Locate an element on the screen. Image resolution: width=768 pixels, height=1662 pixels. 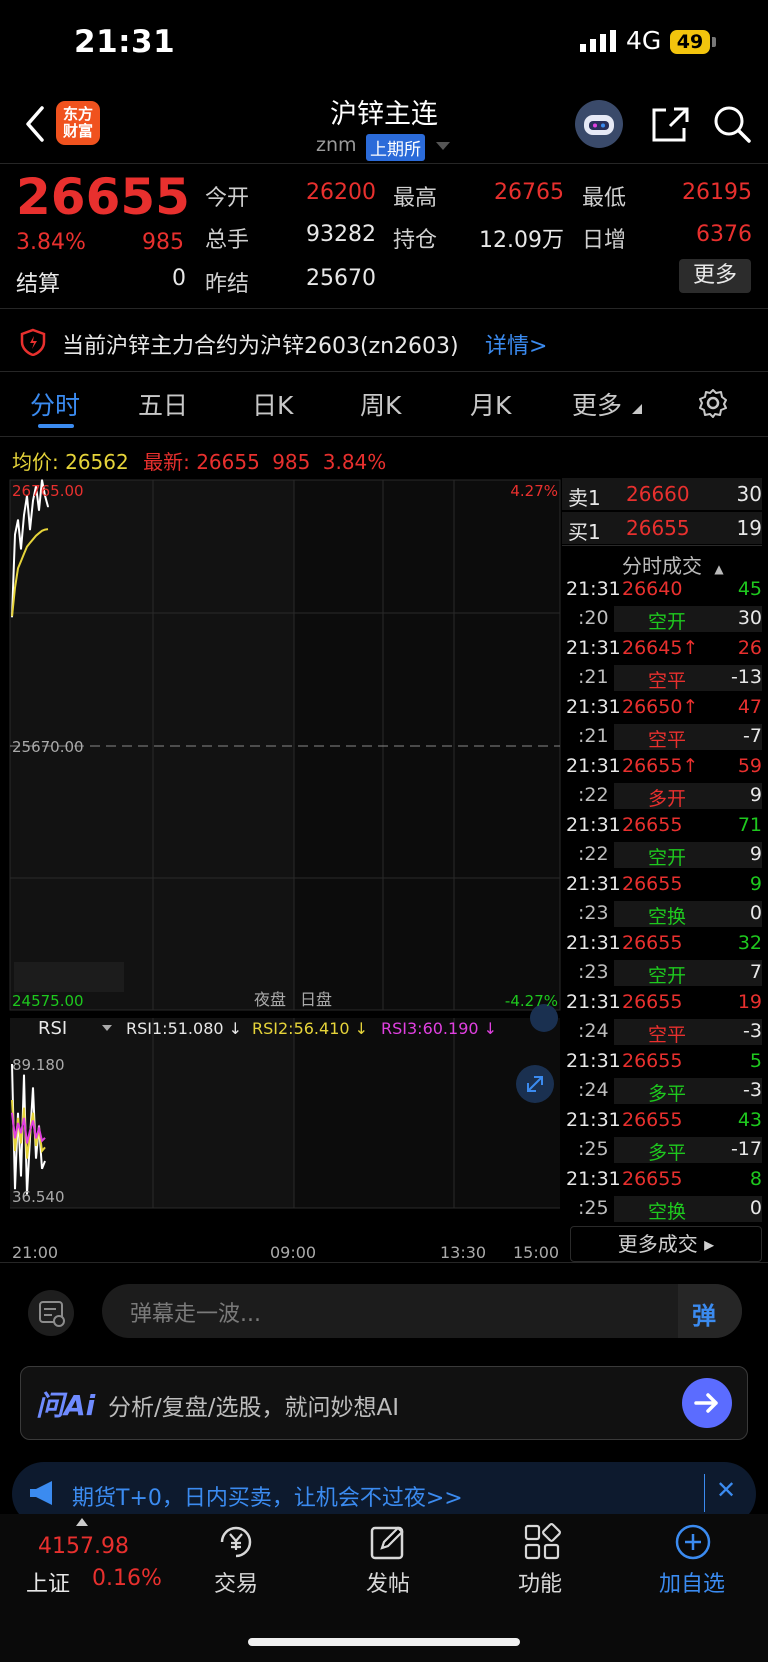
tick-type: 空平 is located at coordinates (667, 740).